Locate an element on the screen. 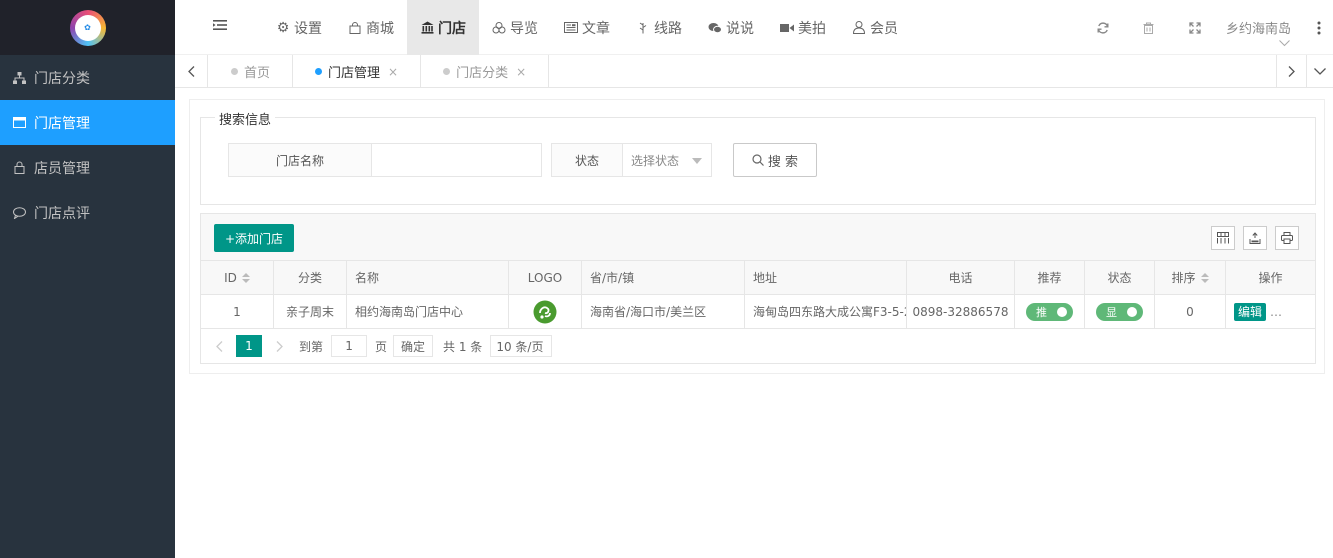 The height and width of the screenshot is (558, 1333). nav-item-photo: 美拍 is located at coordinates (803, 27).